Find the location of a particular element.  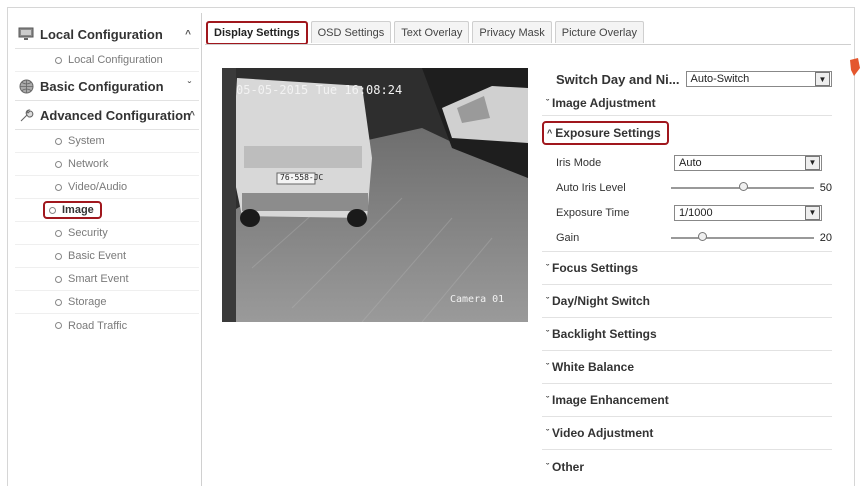

sidebar-local-configuration: Local Configuration ^ is located at coordinates (107, 34).